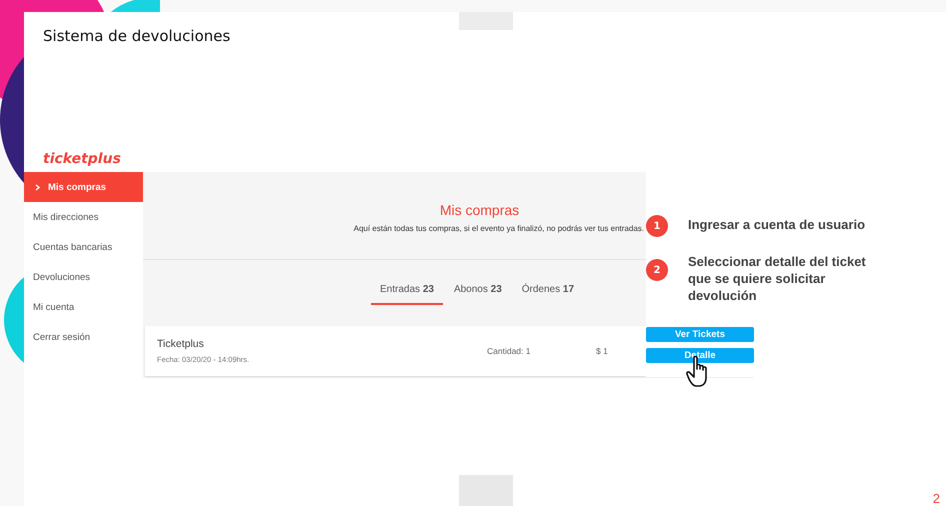  I want to click on quantity: Cantidad: 1, so click(509, 351).